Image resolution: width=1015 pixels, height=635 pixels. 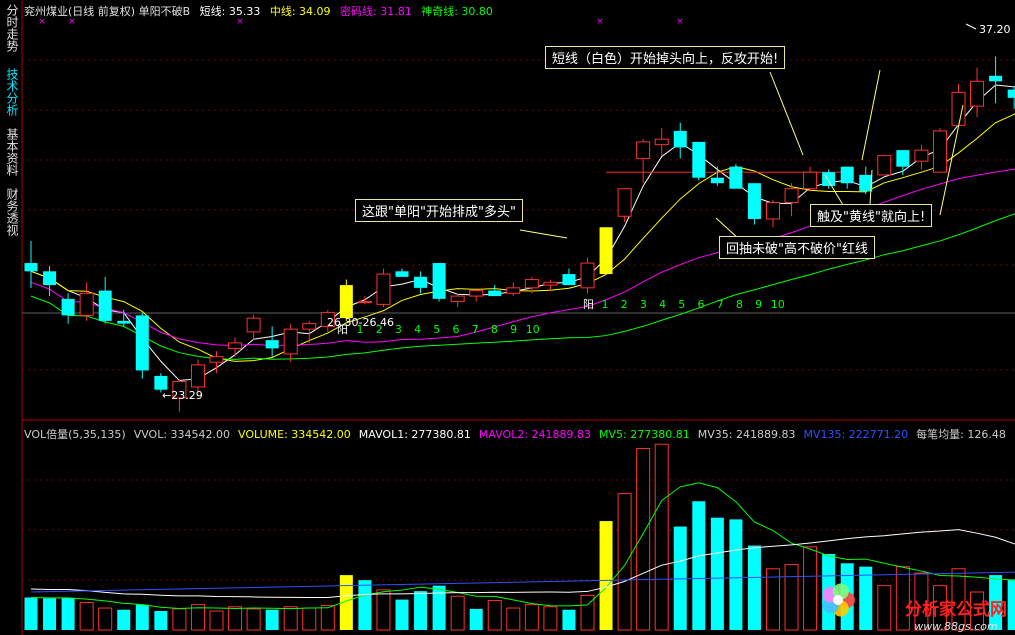 I want to click on vol-volume: VOLUME: 334542.00, so click(x=294, y=434).